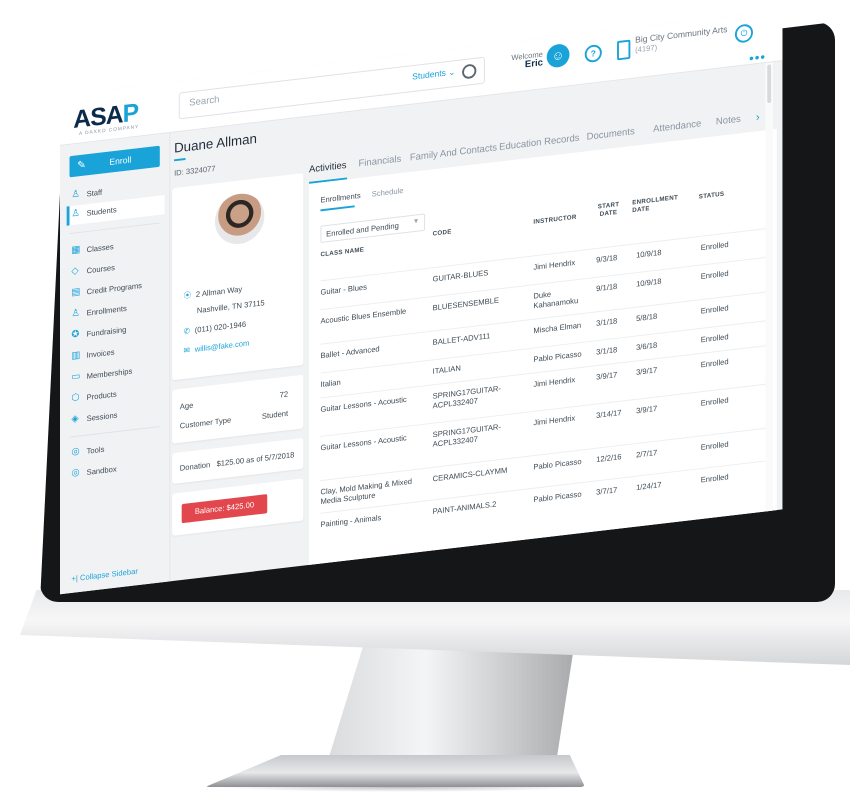 Image resolution: width=859 pixels, height=798 pixels. I want to click on cell-start-date: 3/14/17, so click(609, 414).